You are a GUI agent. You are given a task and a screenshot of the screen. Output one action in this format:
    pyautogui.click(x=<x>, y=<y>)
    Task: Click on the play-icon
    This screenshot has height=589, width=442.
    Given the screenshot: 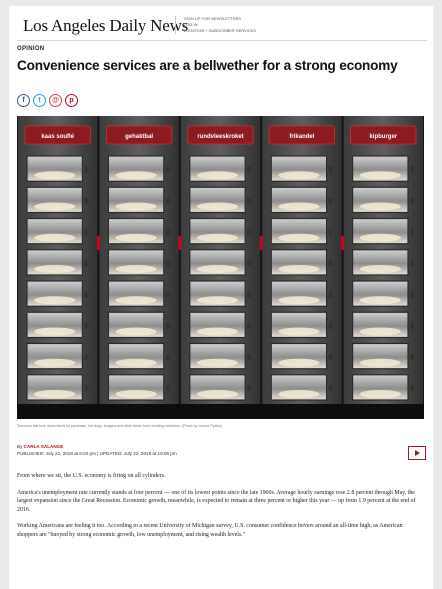 What is the action you would take?
    pyautogui.click(x=417, y=453)
    